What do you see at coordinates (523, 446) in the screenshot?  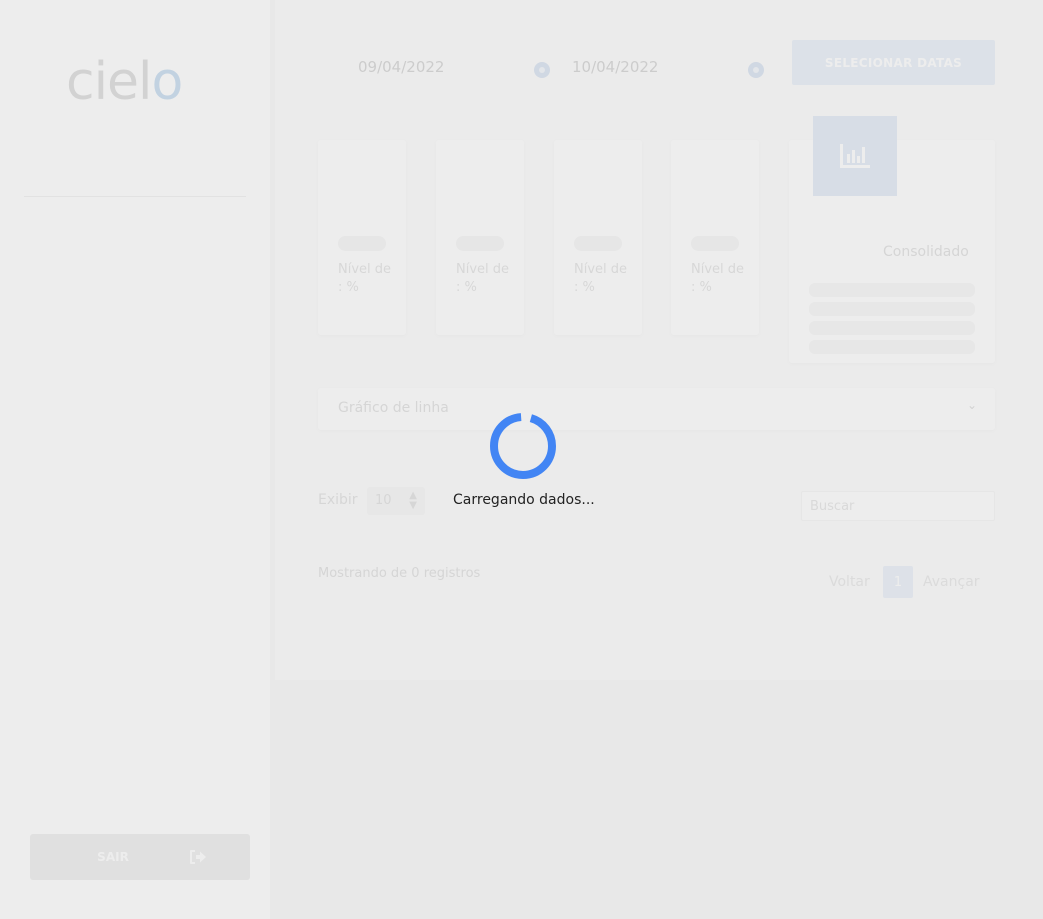 I see `loading-spinner-icon` at bounding box center [523, 446].